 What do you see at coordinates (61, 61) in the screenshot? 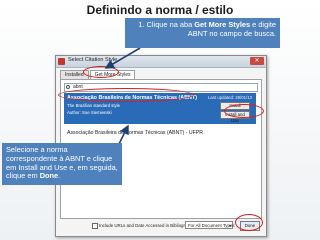
I see `app-icon` at bounding box center [61, 61].